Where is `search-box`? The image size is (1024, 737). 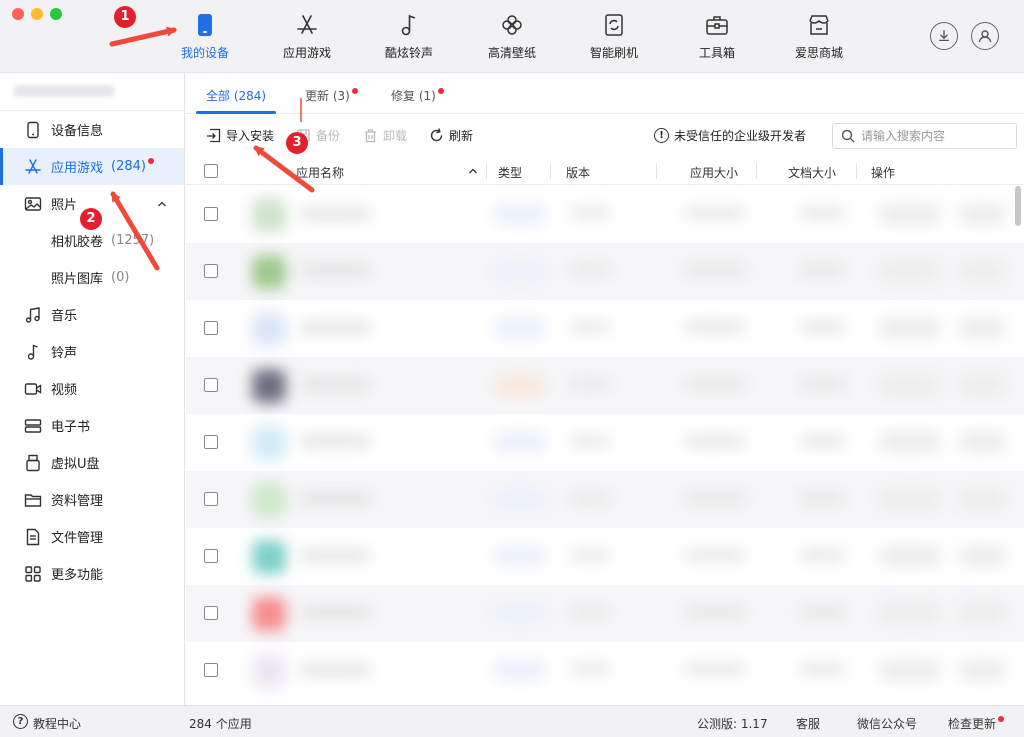 search-box is located at coordinates (924, 136).